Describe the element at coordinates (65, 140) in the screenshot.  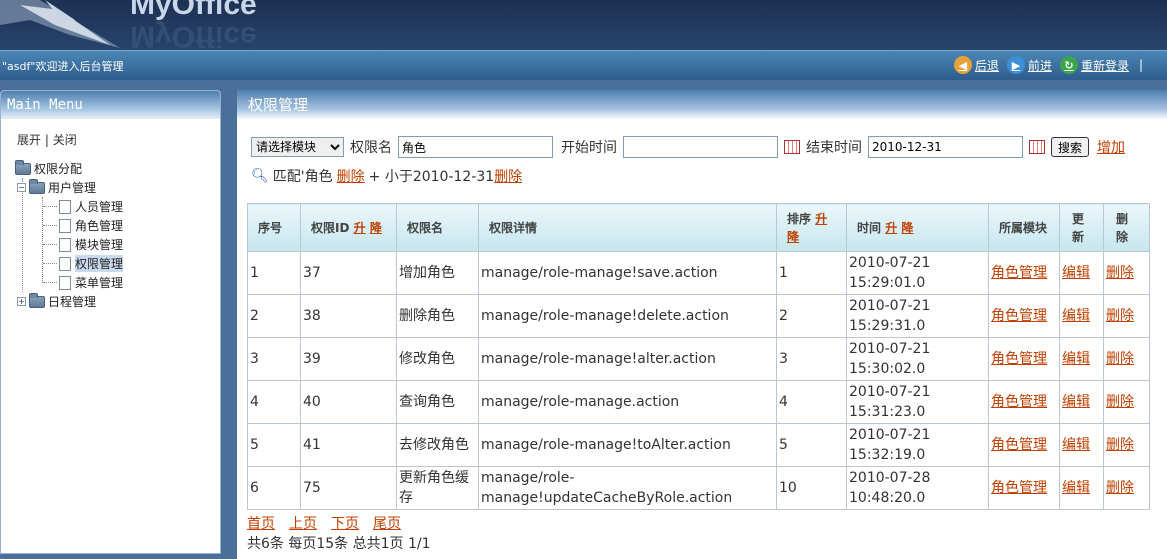
I see `collapse-all-link: 关闭` at that location.